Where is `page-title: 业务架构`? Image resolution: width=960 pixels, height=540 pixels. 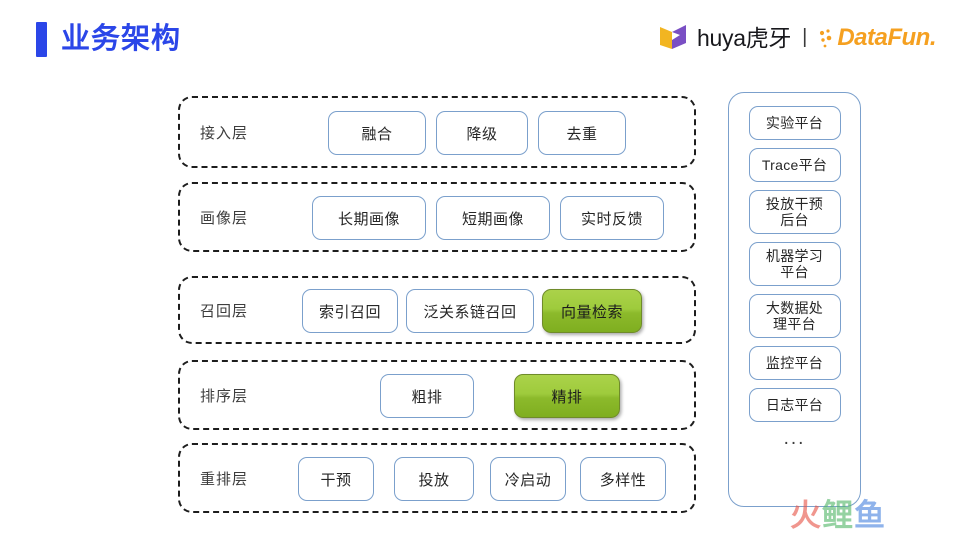 page-title: 业务架构 is located at coordinates (121, 39).